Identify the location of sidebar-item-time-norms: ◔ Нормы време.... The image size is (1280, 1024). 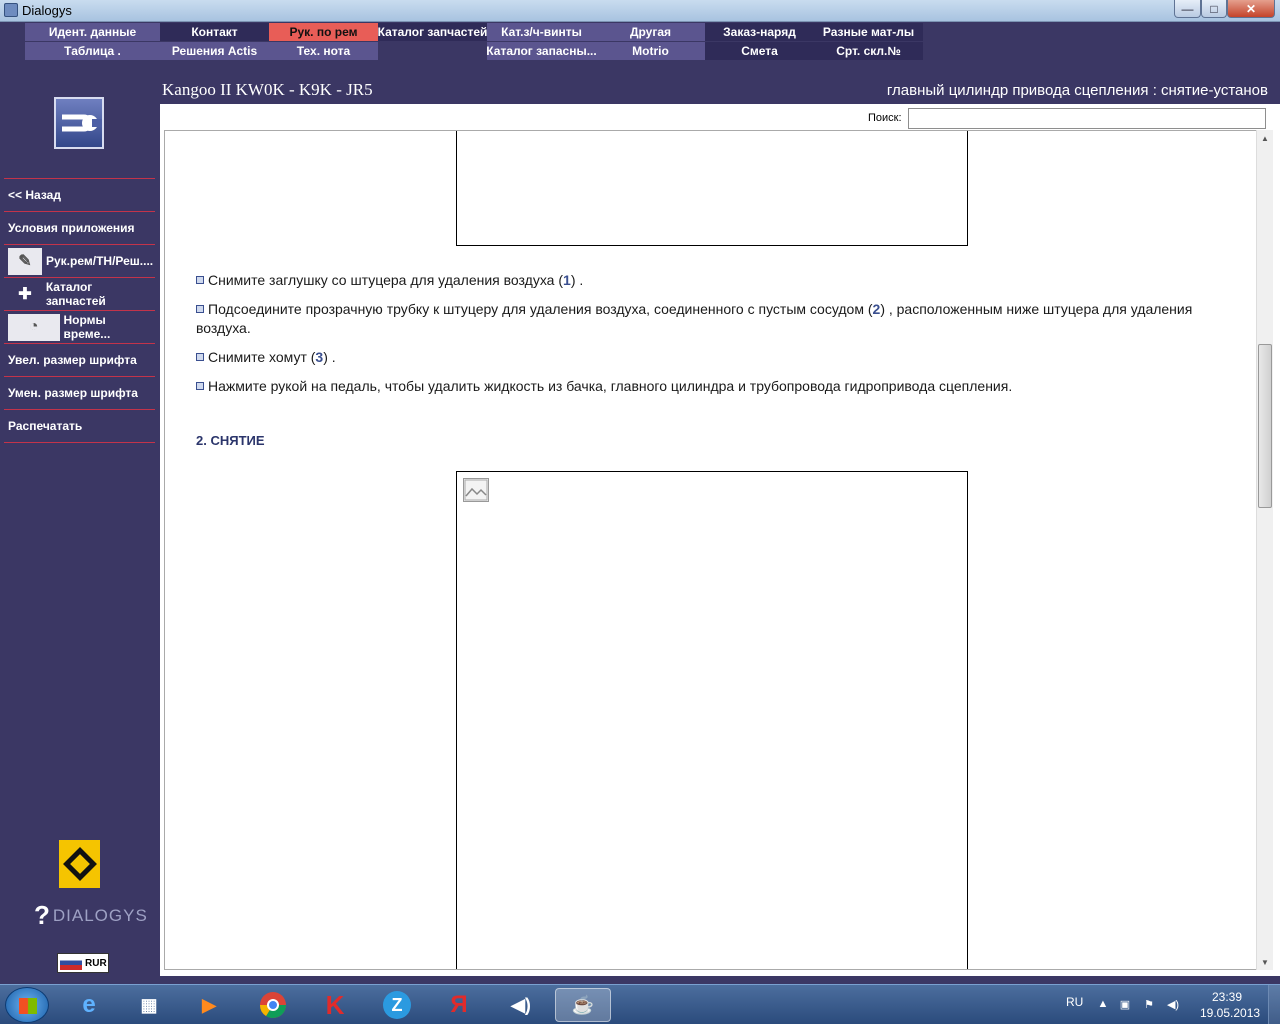
(79, 326).